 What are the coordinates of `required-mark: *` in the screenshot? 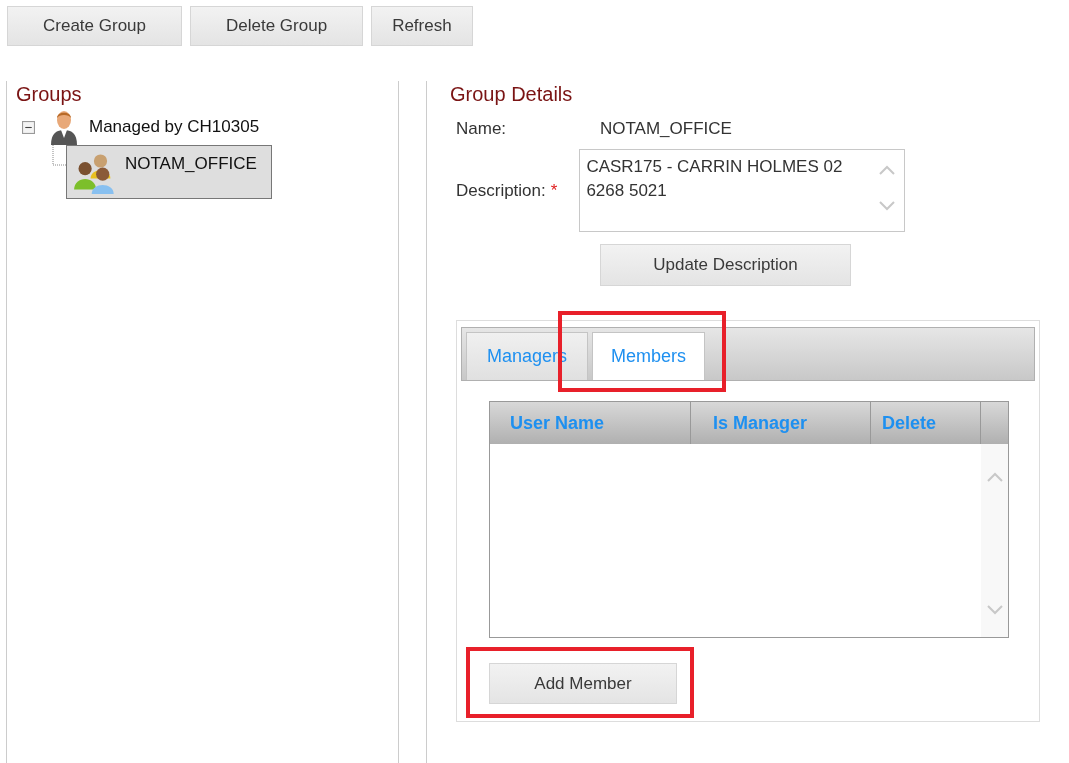 It's located at (554, 190).